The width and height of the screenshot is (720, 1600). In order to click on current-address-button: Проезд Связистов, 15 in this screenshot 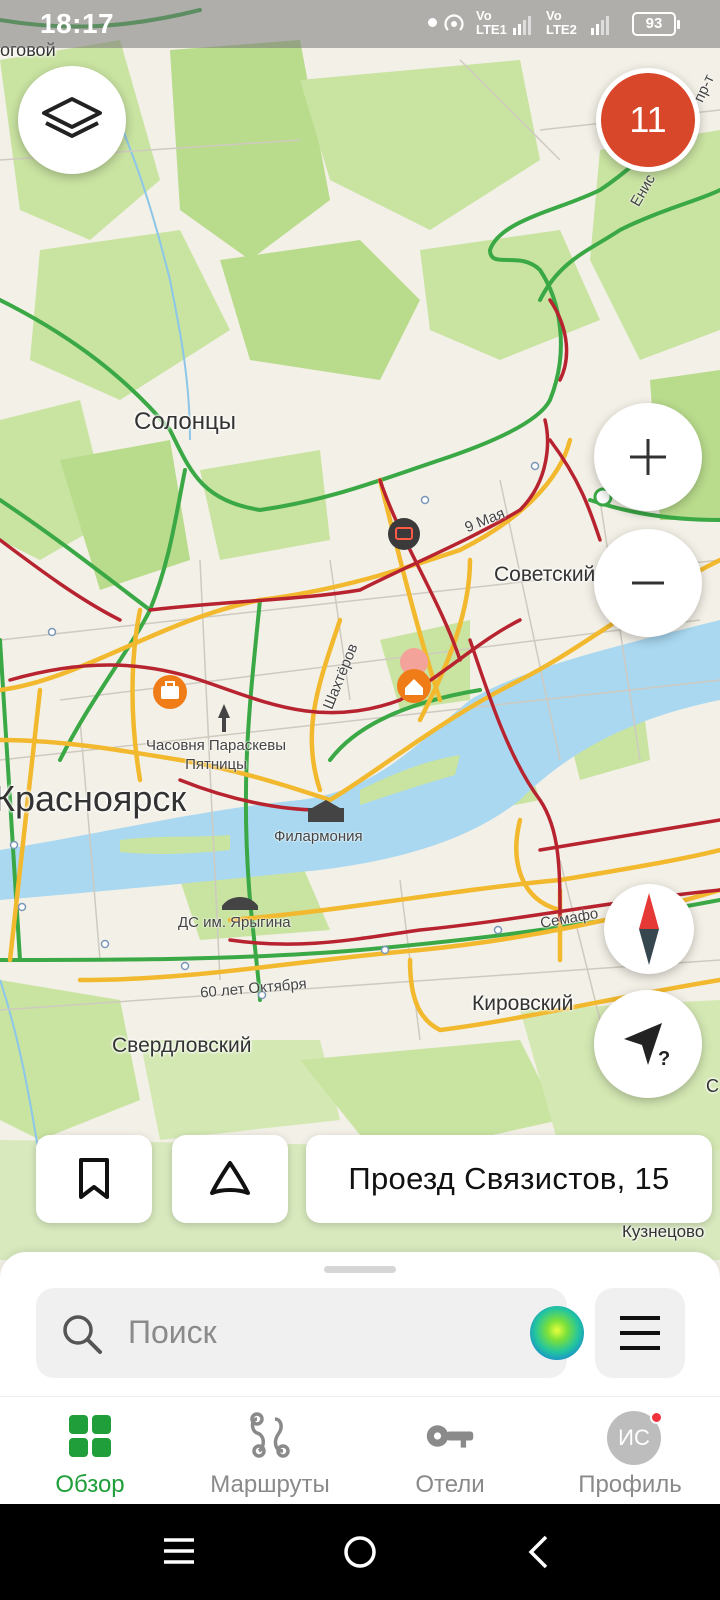, I will do `click(509, 1179)`.